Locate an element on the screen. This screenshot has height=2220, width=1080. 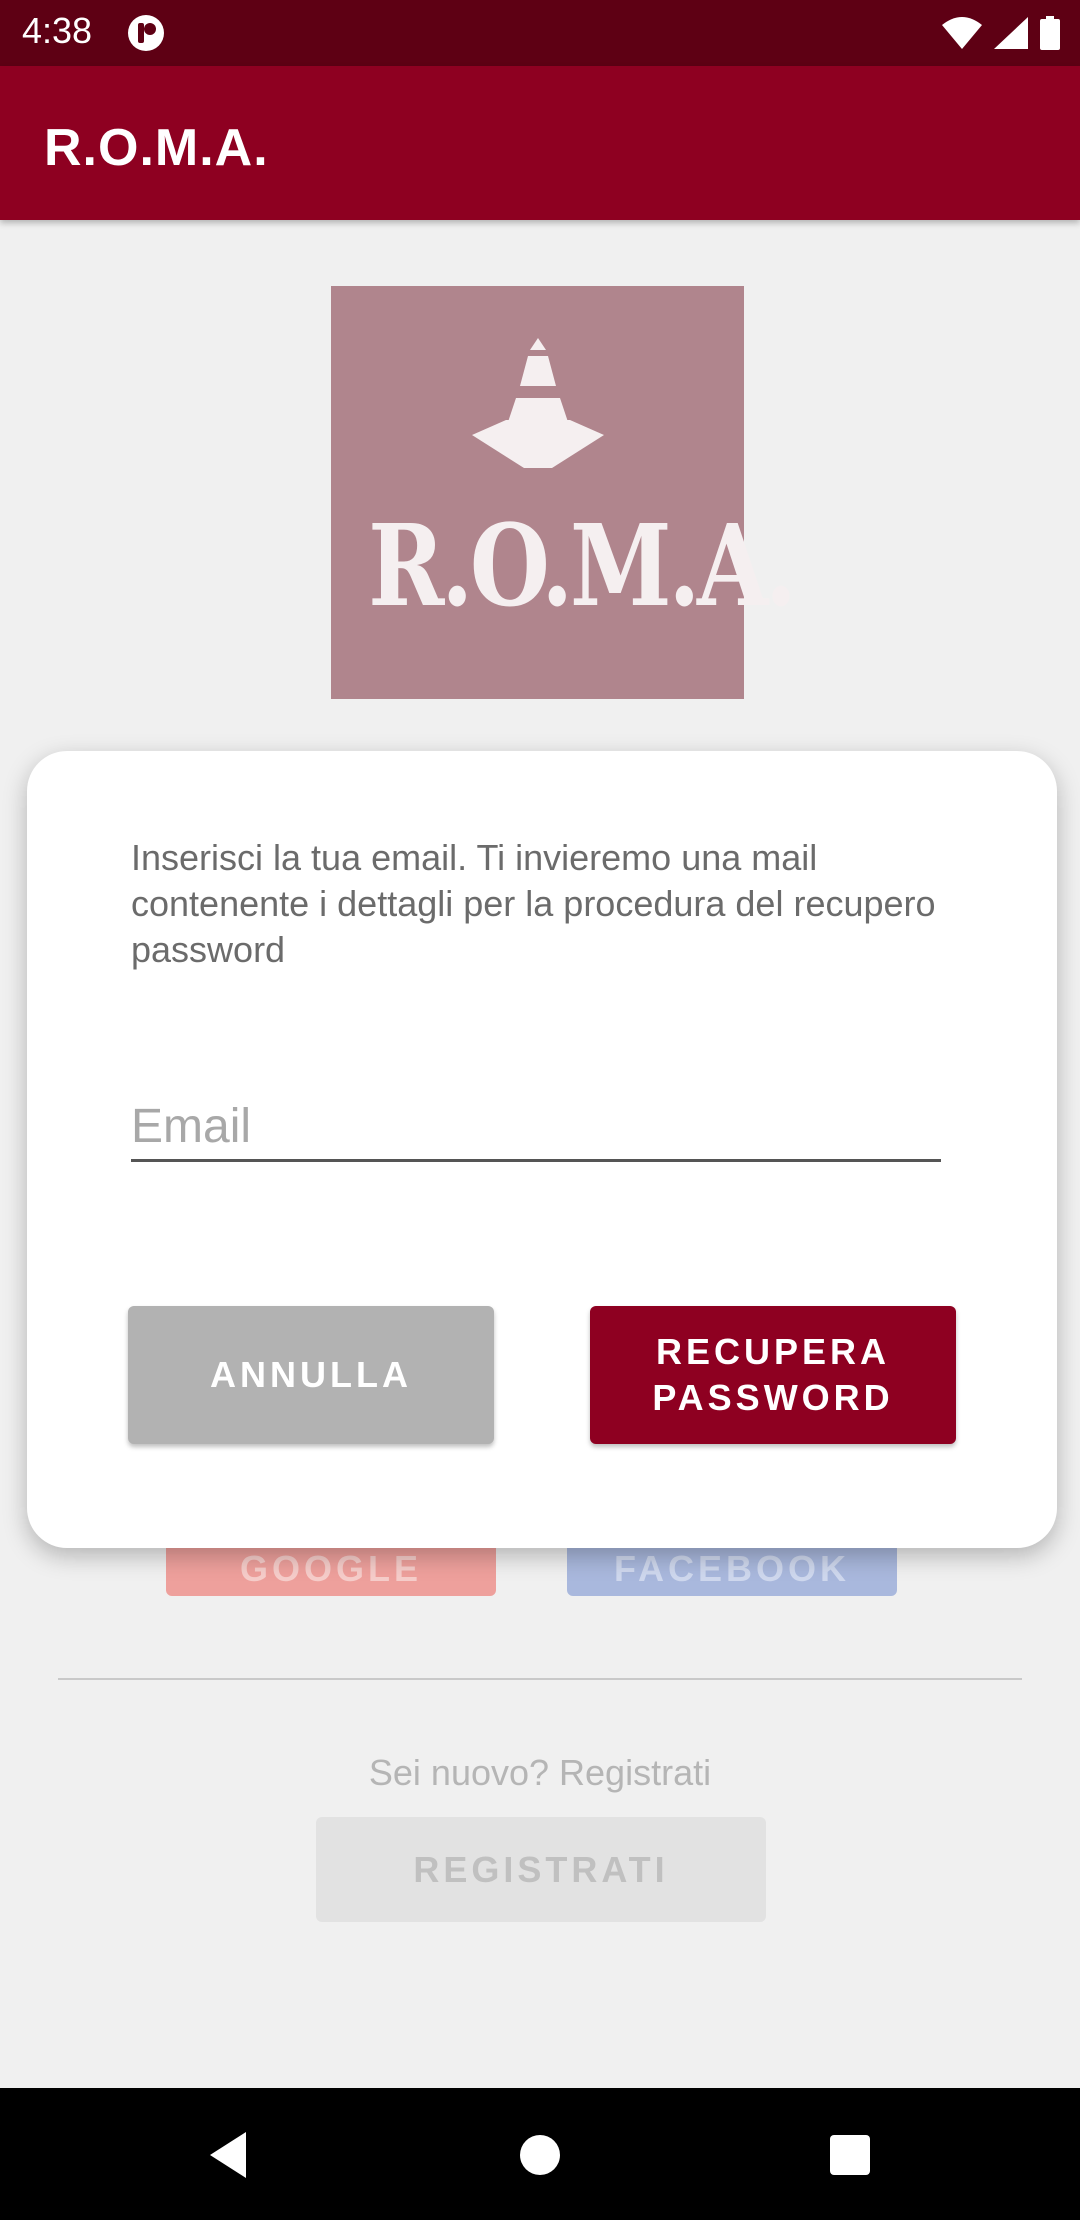
traffic-cone-icon is located at coordinates (538, 403).